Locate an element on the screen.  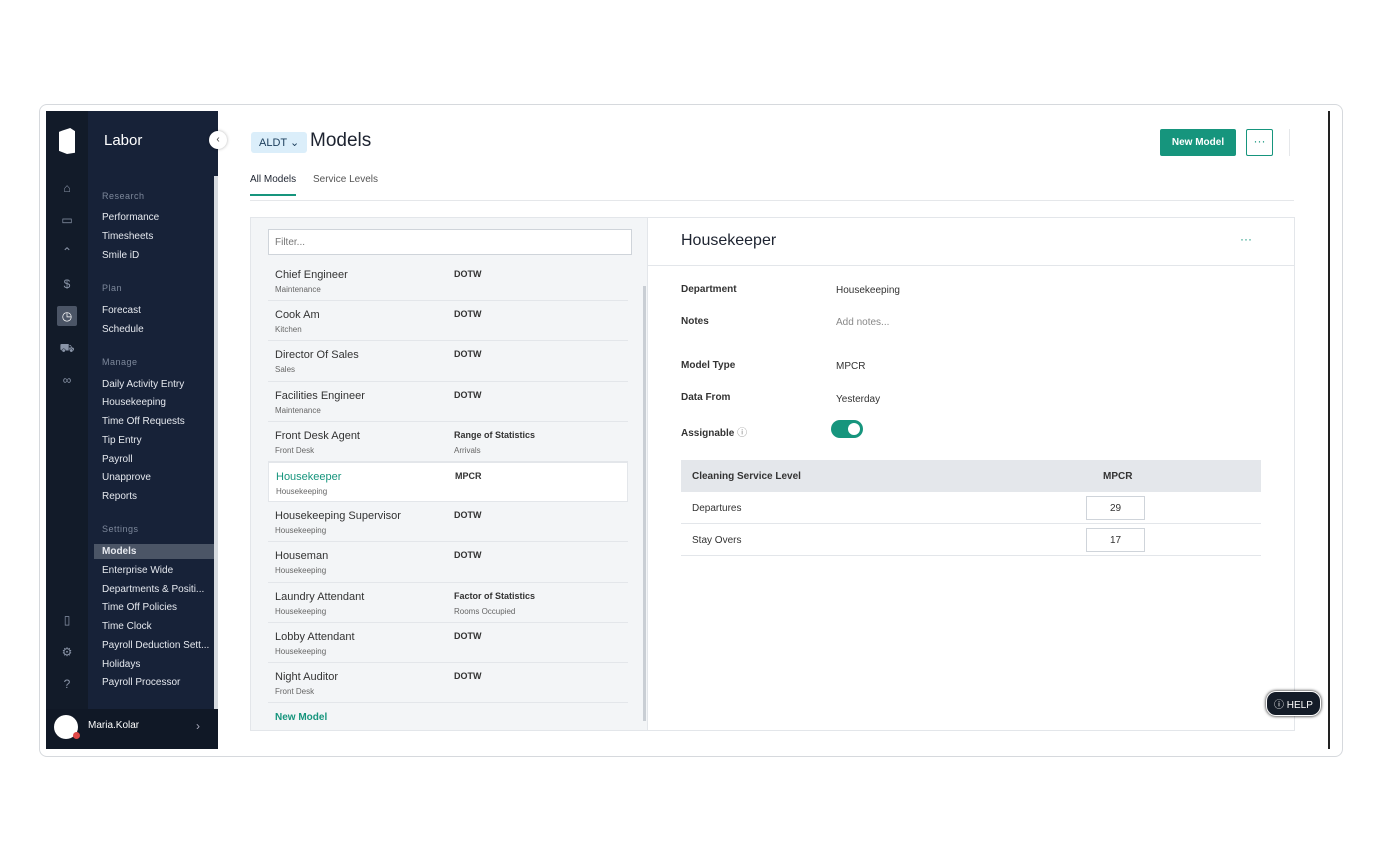
sidebar-item-reports: Reports is located at coordinates (158, 496).